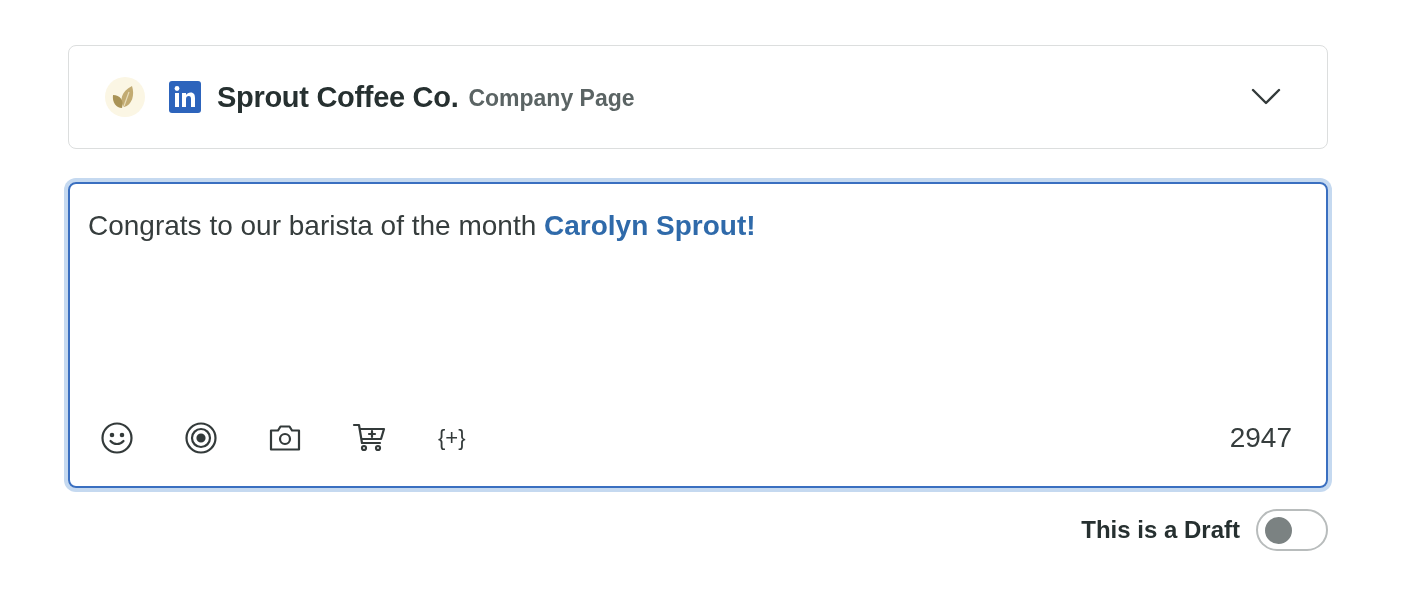 This screenshot has height=594, width=1406. Describe the element at coordinates (551, 98) in the screenshot. I see `account-type: Company Page` at that location.